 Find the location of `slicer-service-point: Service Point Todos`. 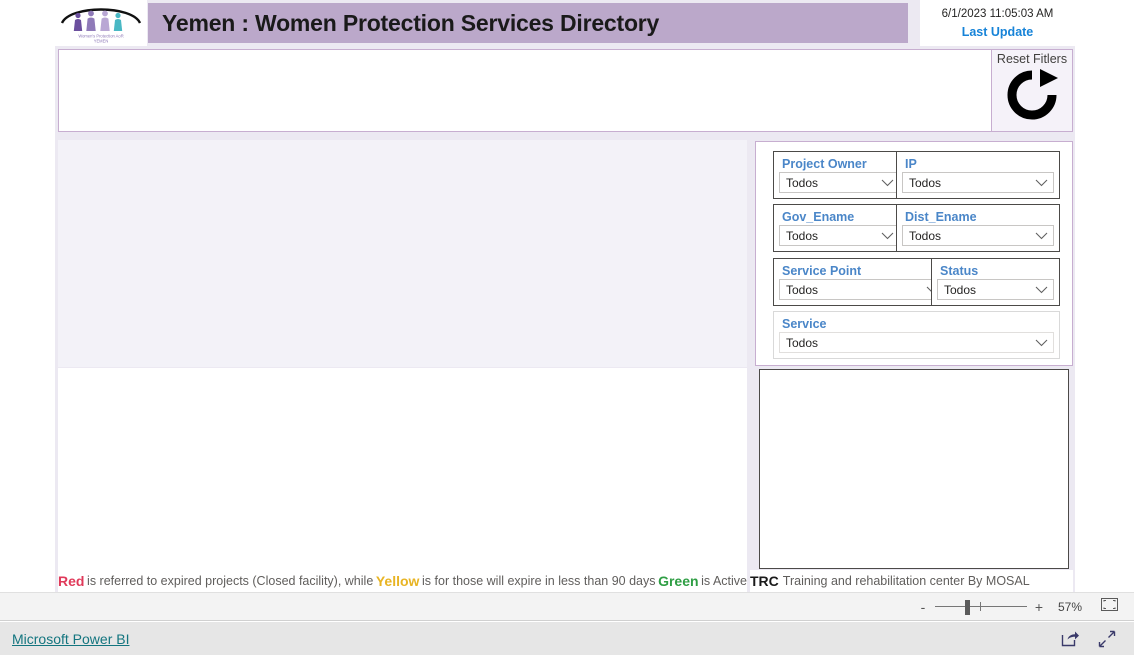

slicer-service-point: Service Point Todos is located at coordinates (862, 282).